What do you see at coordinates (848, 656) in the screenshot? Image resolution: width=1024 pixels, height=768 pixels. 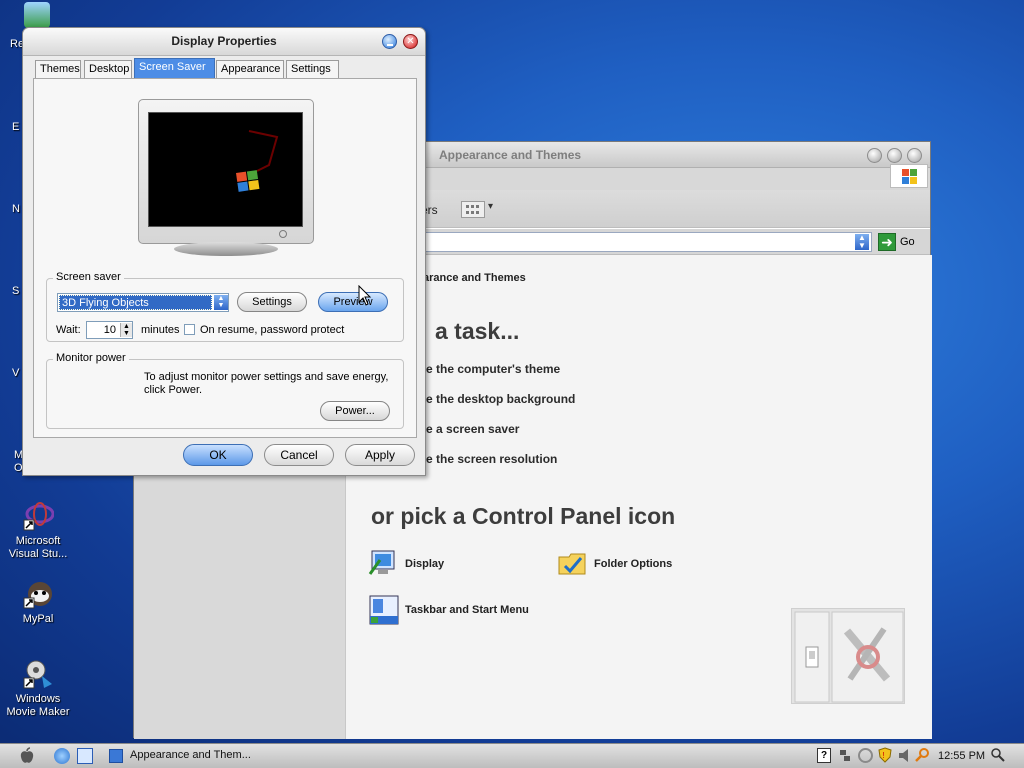 I see `appearance-themes-illustration` at bounding box center [848, 656].